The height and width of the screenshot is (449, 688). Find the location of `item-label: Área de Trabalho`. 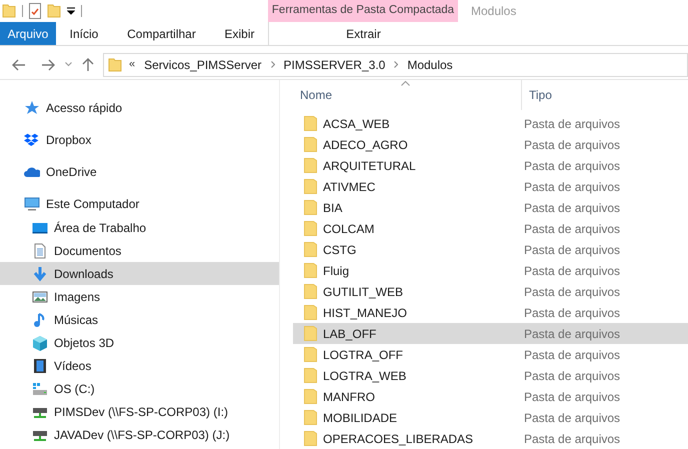

item-label: Área de Trabalho is located at coordinates (100, 228).